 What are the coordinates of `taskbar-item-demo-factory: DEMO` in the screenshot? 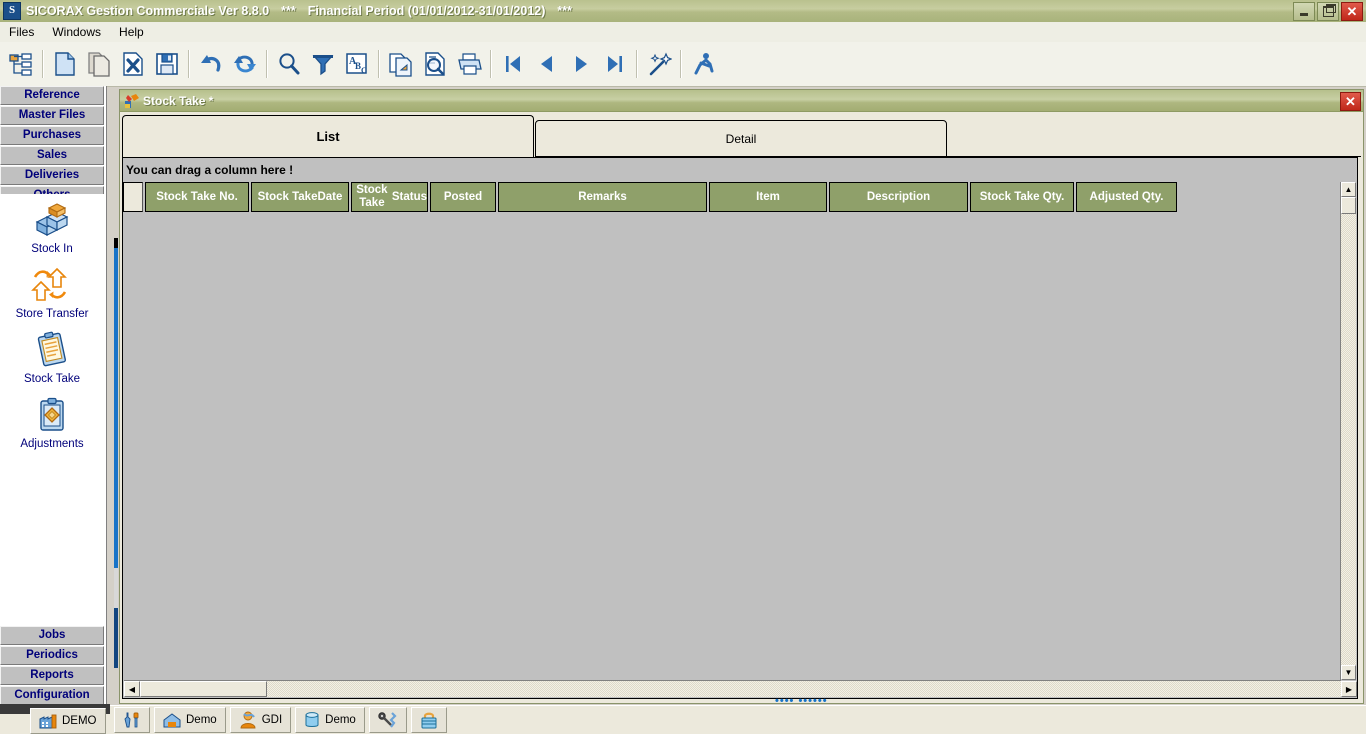 It's located at (68, 721).